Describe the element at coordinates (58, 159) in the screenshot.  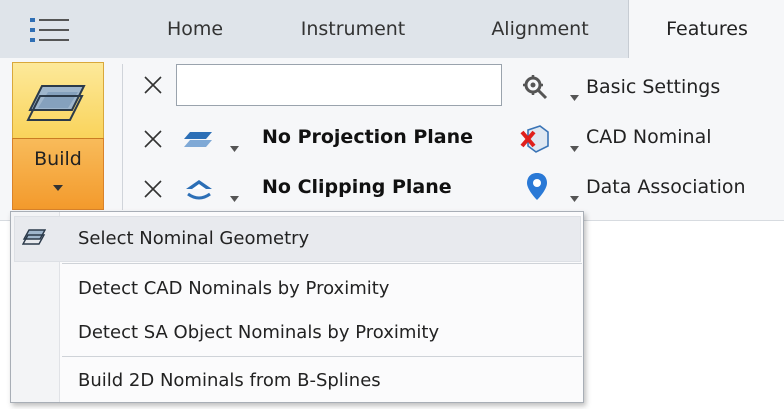
I see `build-label: Build` at that location.